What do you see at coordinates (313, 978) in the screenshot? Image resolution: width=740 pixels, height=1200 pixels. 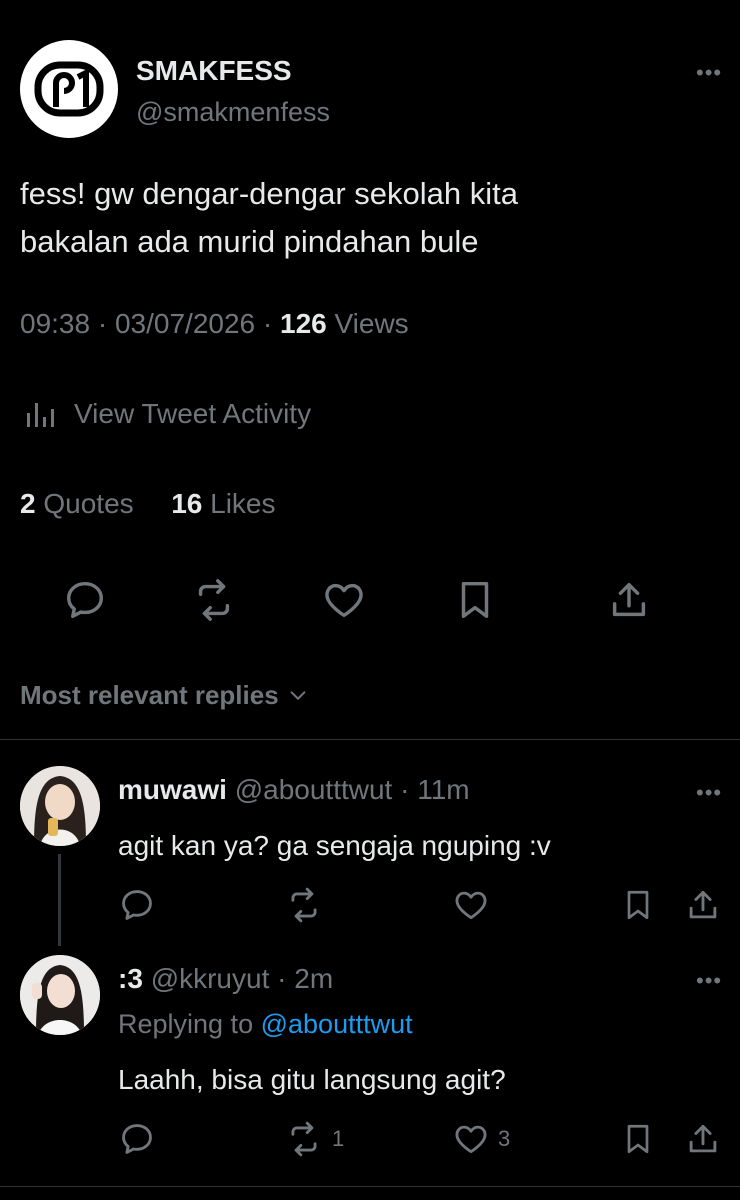 I see `reply-time: 2m` at bounding box center [313, 978].